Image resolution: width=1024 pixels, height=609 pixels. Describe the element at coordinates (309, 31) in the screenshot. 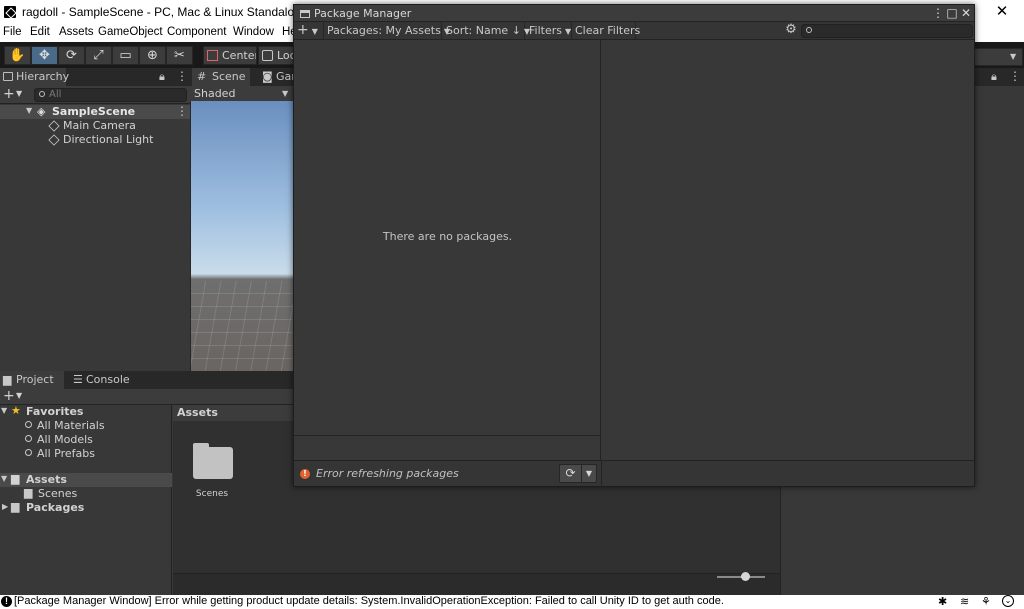

I see `add-package-button: + ▼` at that location.